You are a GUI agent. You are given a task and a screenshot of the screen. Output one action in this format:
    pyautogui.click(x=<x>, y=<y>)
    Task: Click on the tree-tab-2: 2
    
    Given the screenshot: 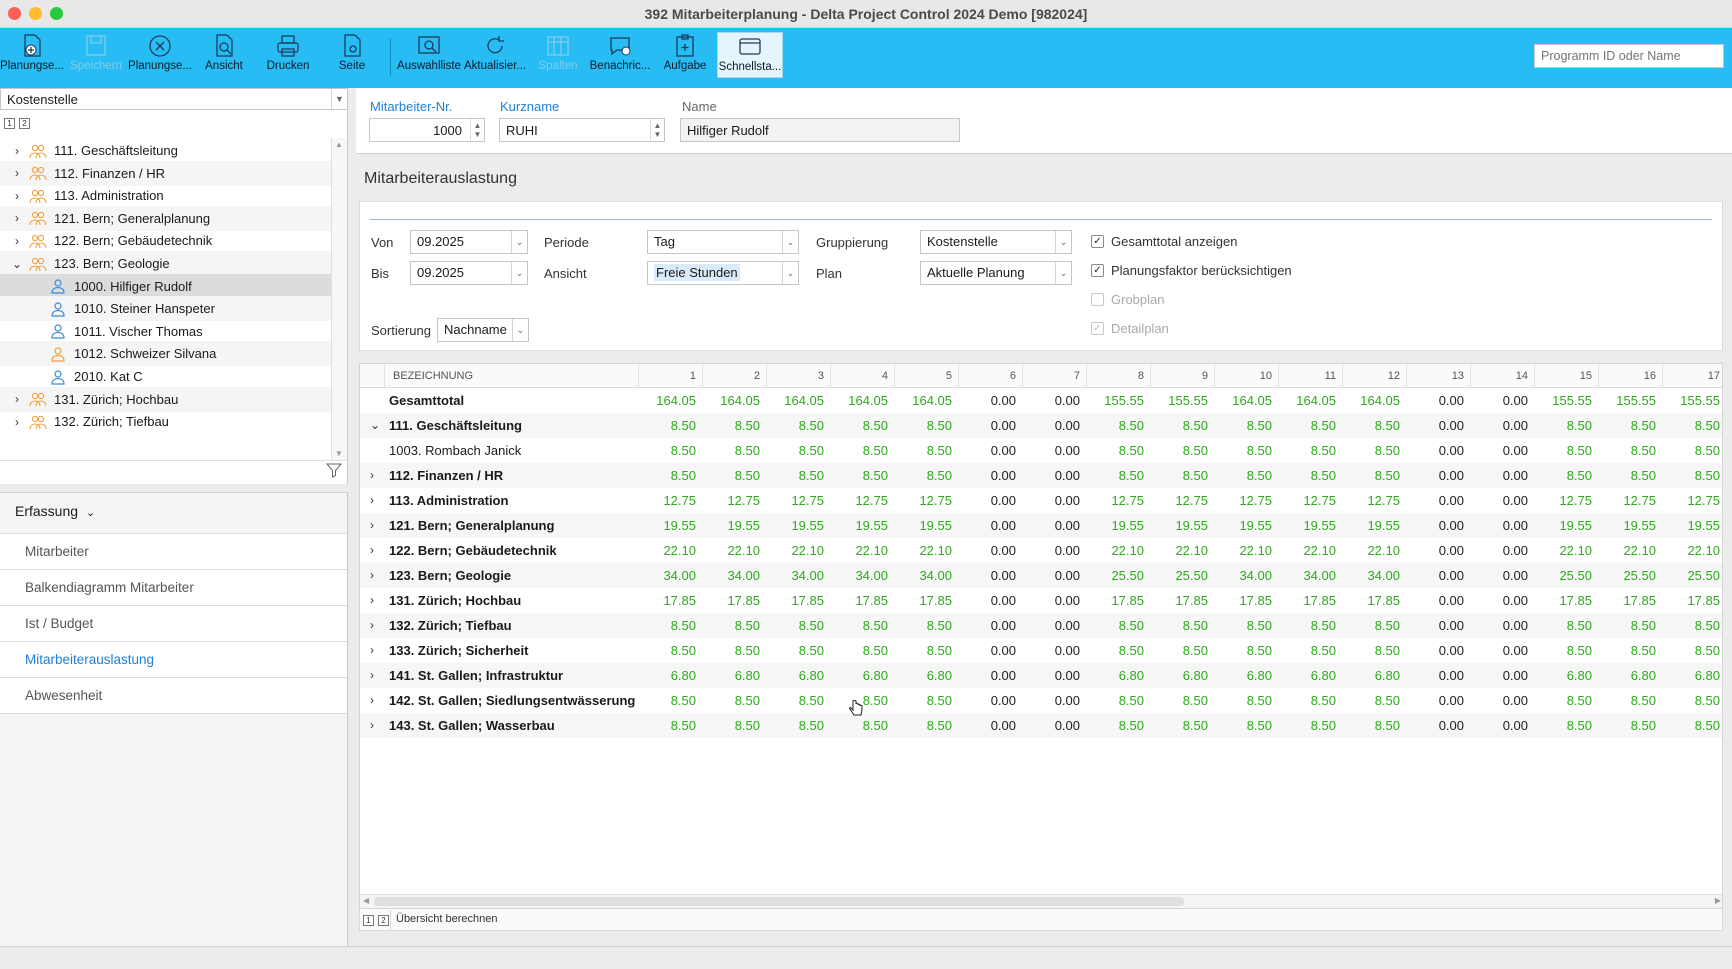 What is the action you would take?
    pyautogui.click(x=24, y=123)
    